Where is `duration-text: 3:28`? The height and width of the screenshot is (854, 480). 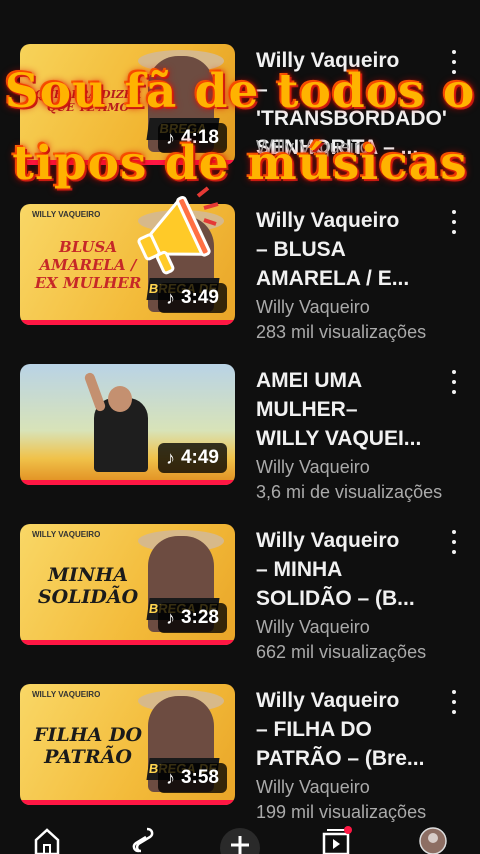 duration-text: 3:28 is located at coordinates (199, 617).